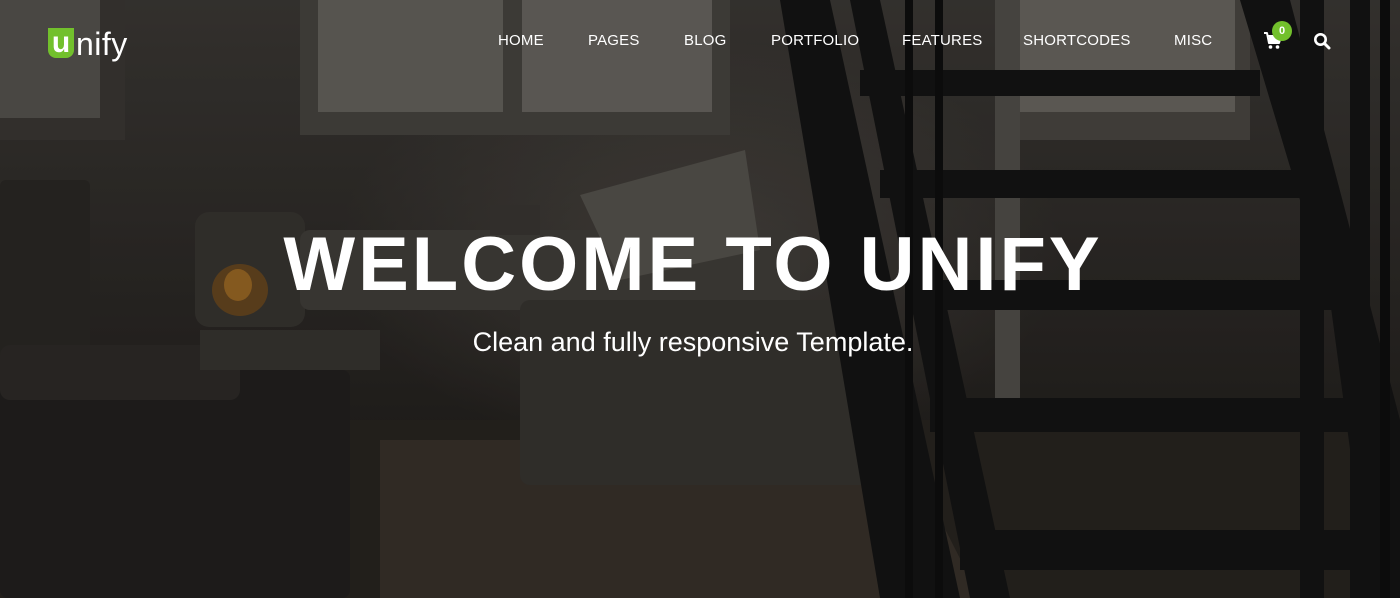  What do you see at coordinates (693, 264) in the screenshot?
I see `hero-title: WELCOME TO UNIFY` at bounding box center [693, 264].